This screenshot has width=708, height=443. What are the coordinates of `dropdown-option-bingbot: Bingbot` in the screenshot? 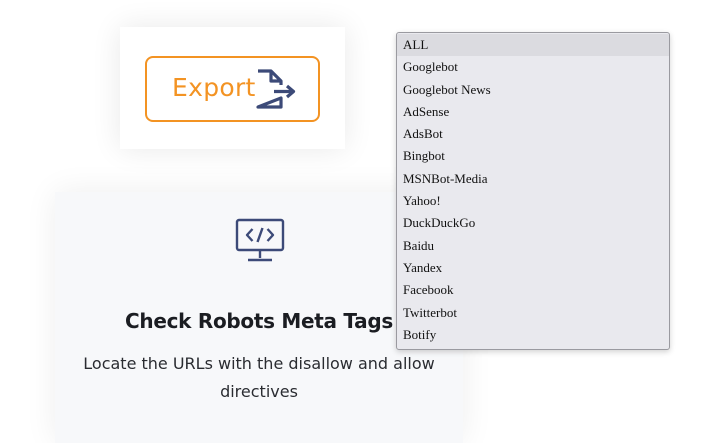 It's located at (533, 156).